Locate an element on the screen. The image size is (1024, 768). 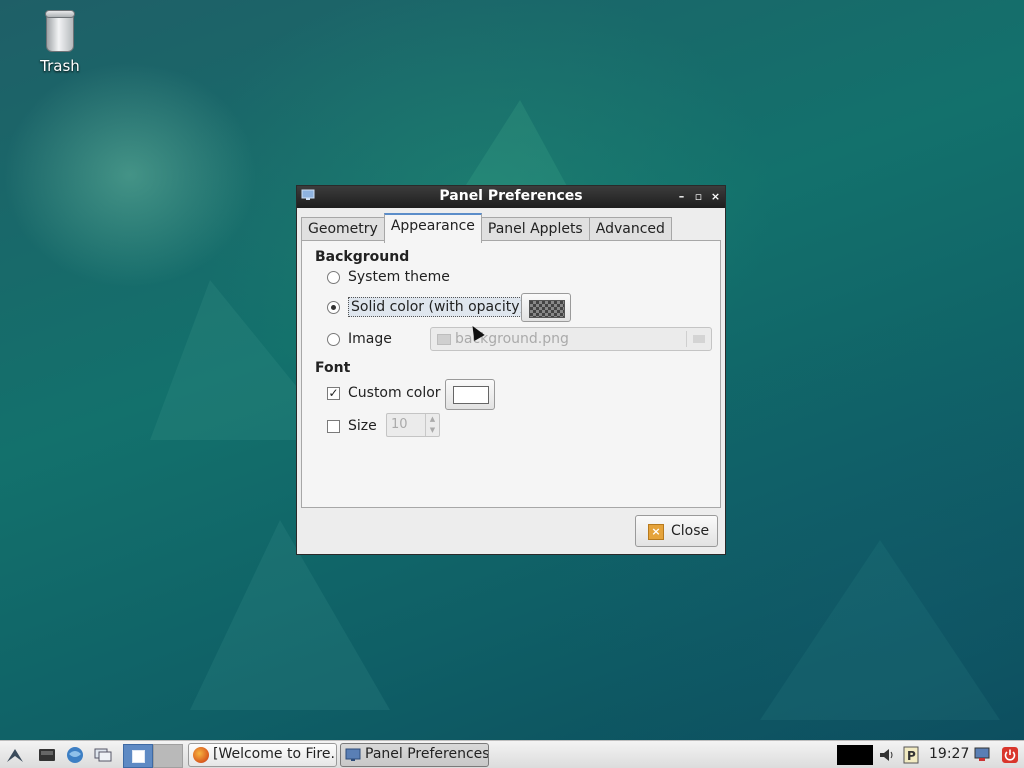
desktop-icon-label: Trash is located at coordinates (60, 66).